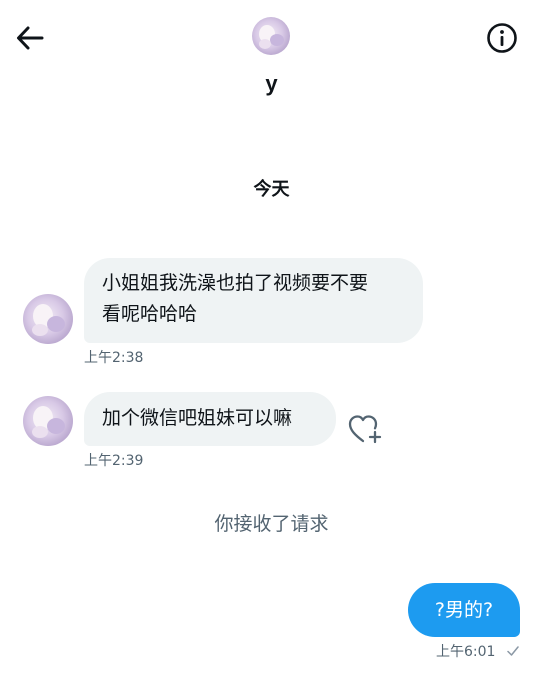  I want to click on message-timestamp: 上午2:39, so click(114, 461).